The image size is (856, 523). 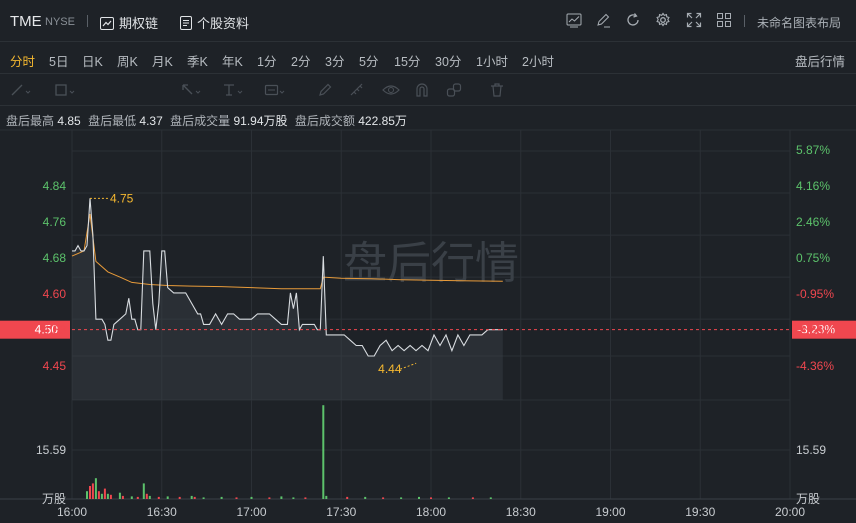 What do you see at coordinates (55, 294) in the screenshot?
I see `price-tick-label: 4.60` at bounding box center [55, 294].